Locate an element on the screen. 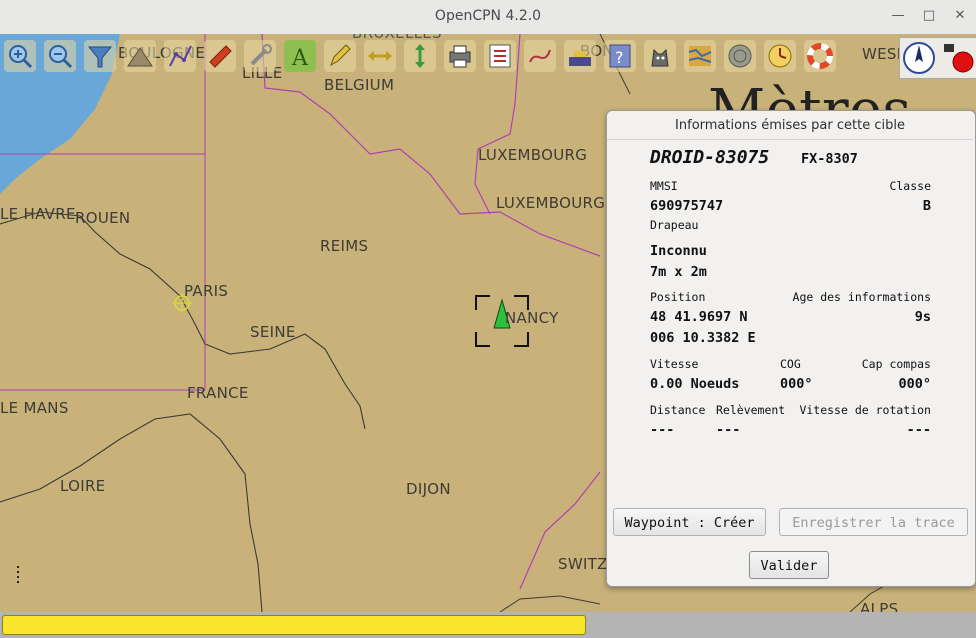 The image size is (976, 638). bearing-value: --- is located at coordinates (728, 430).